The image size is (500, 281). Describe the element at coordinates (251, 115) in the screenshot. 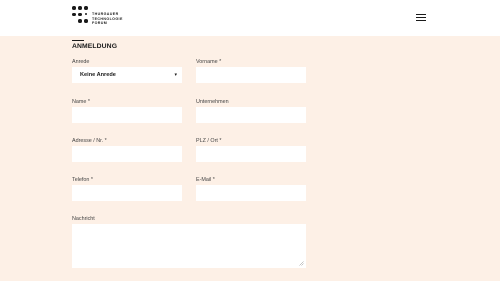

I see `unternehmen-input` at that location.